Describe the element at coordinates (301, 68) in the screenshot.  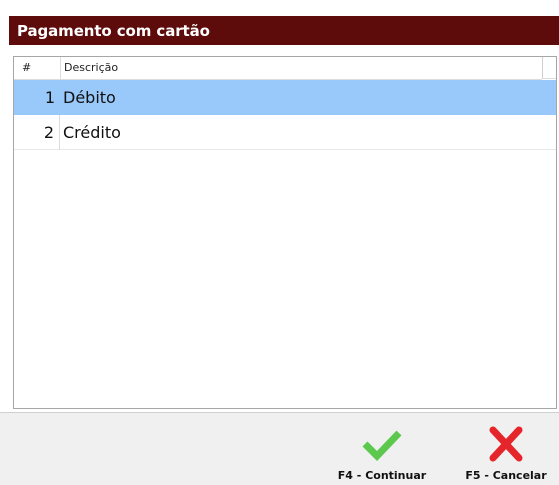
I see `column-header-description: Descrição` at that location.